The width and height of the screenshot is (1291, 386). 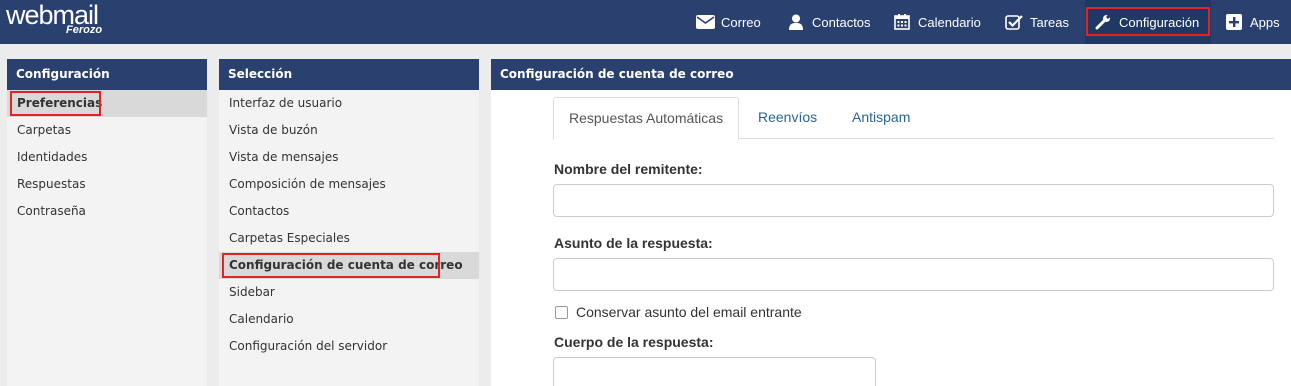 I want to click on nav-calendario: Calendario, so click(x=936, y=22).